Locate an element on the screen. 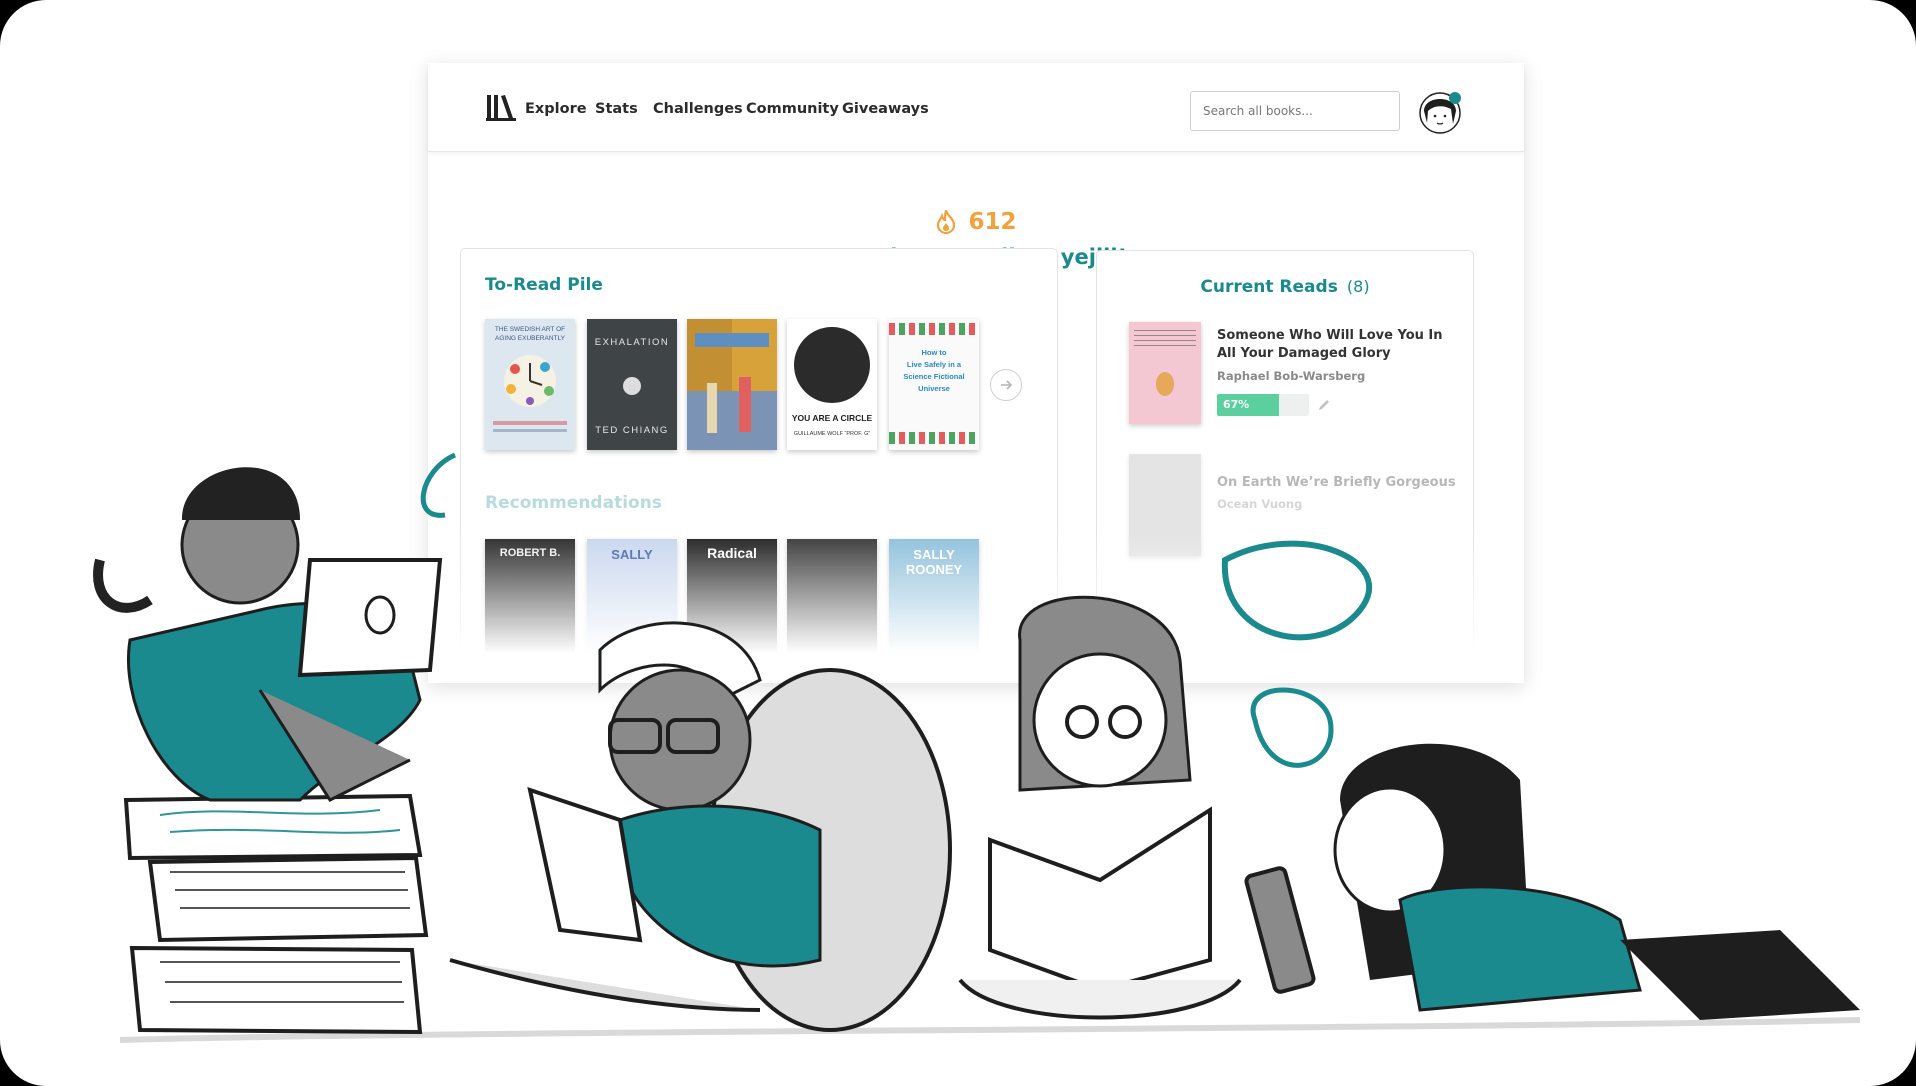 This screenshot has width=1916, height=1086. reader-laptop is located at coordinates (275, 627).